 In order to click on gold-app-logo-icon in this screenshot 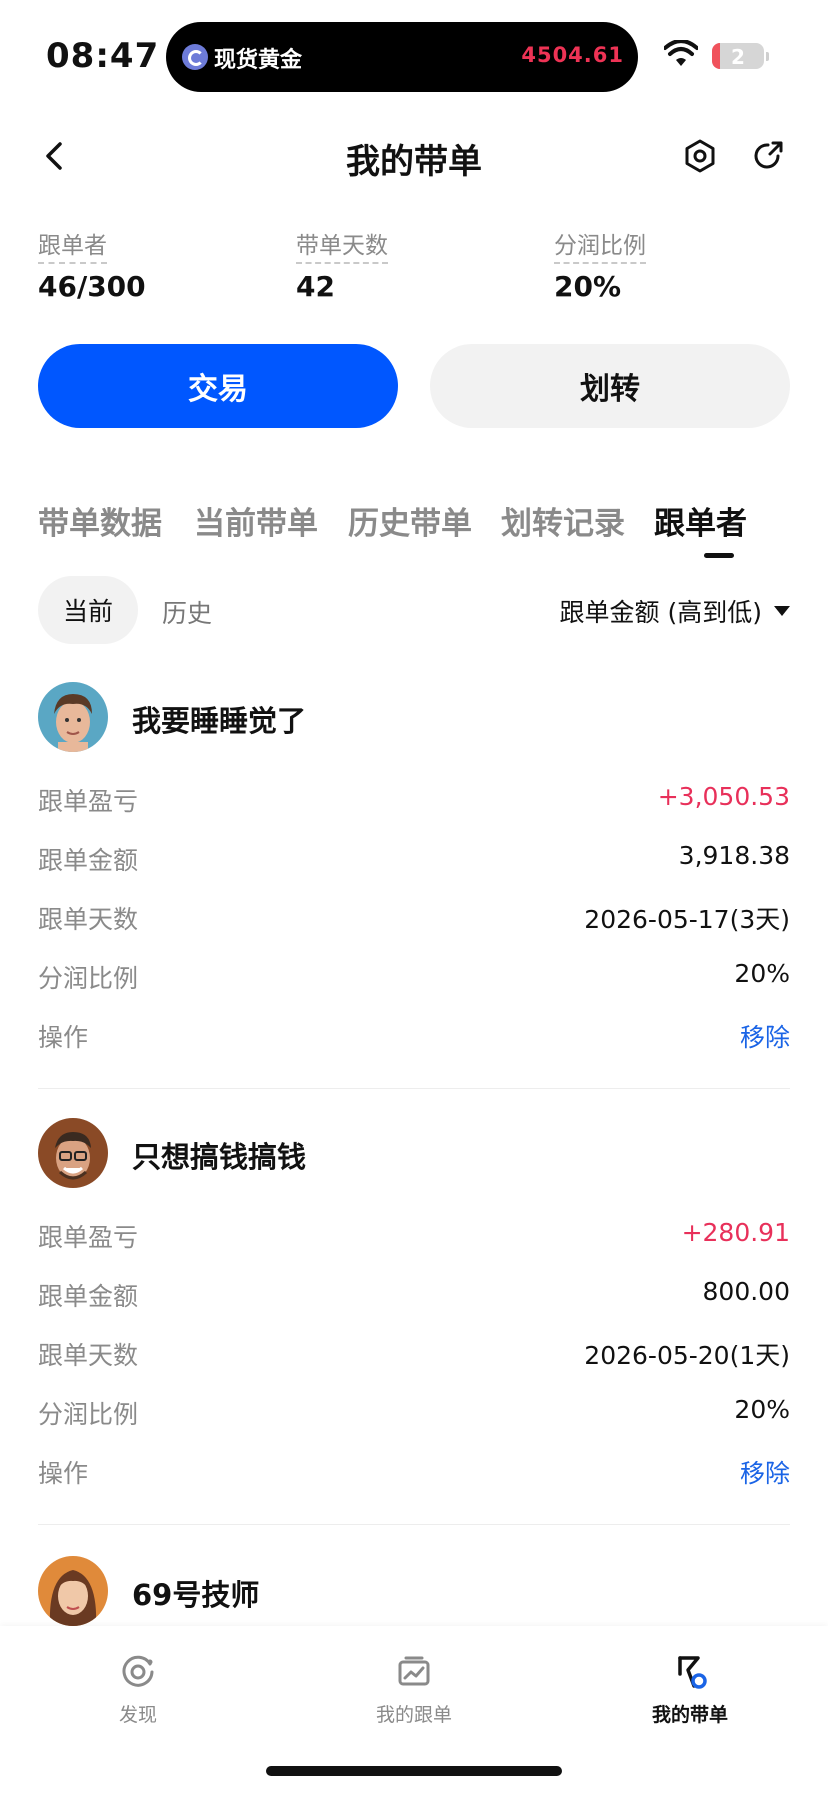, I will do `click(195, 57)`.